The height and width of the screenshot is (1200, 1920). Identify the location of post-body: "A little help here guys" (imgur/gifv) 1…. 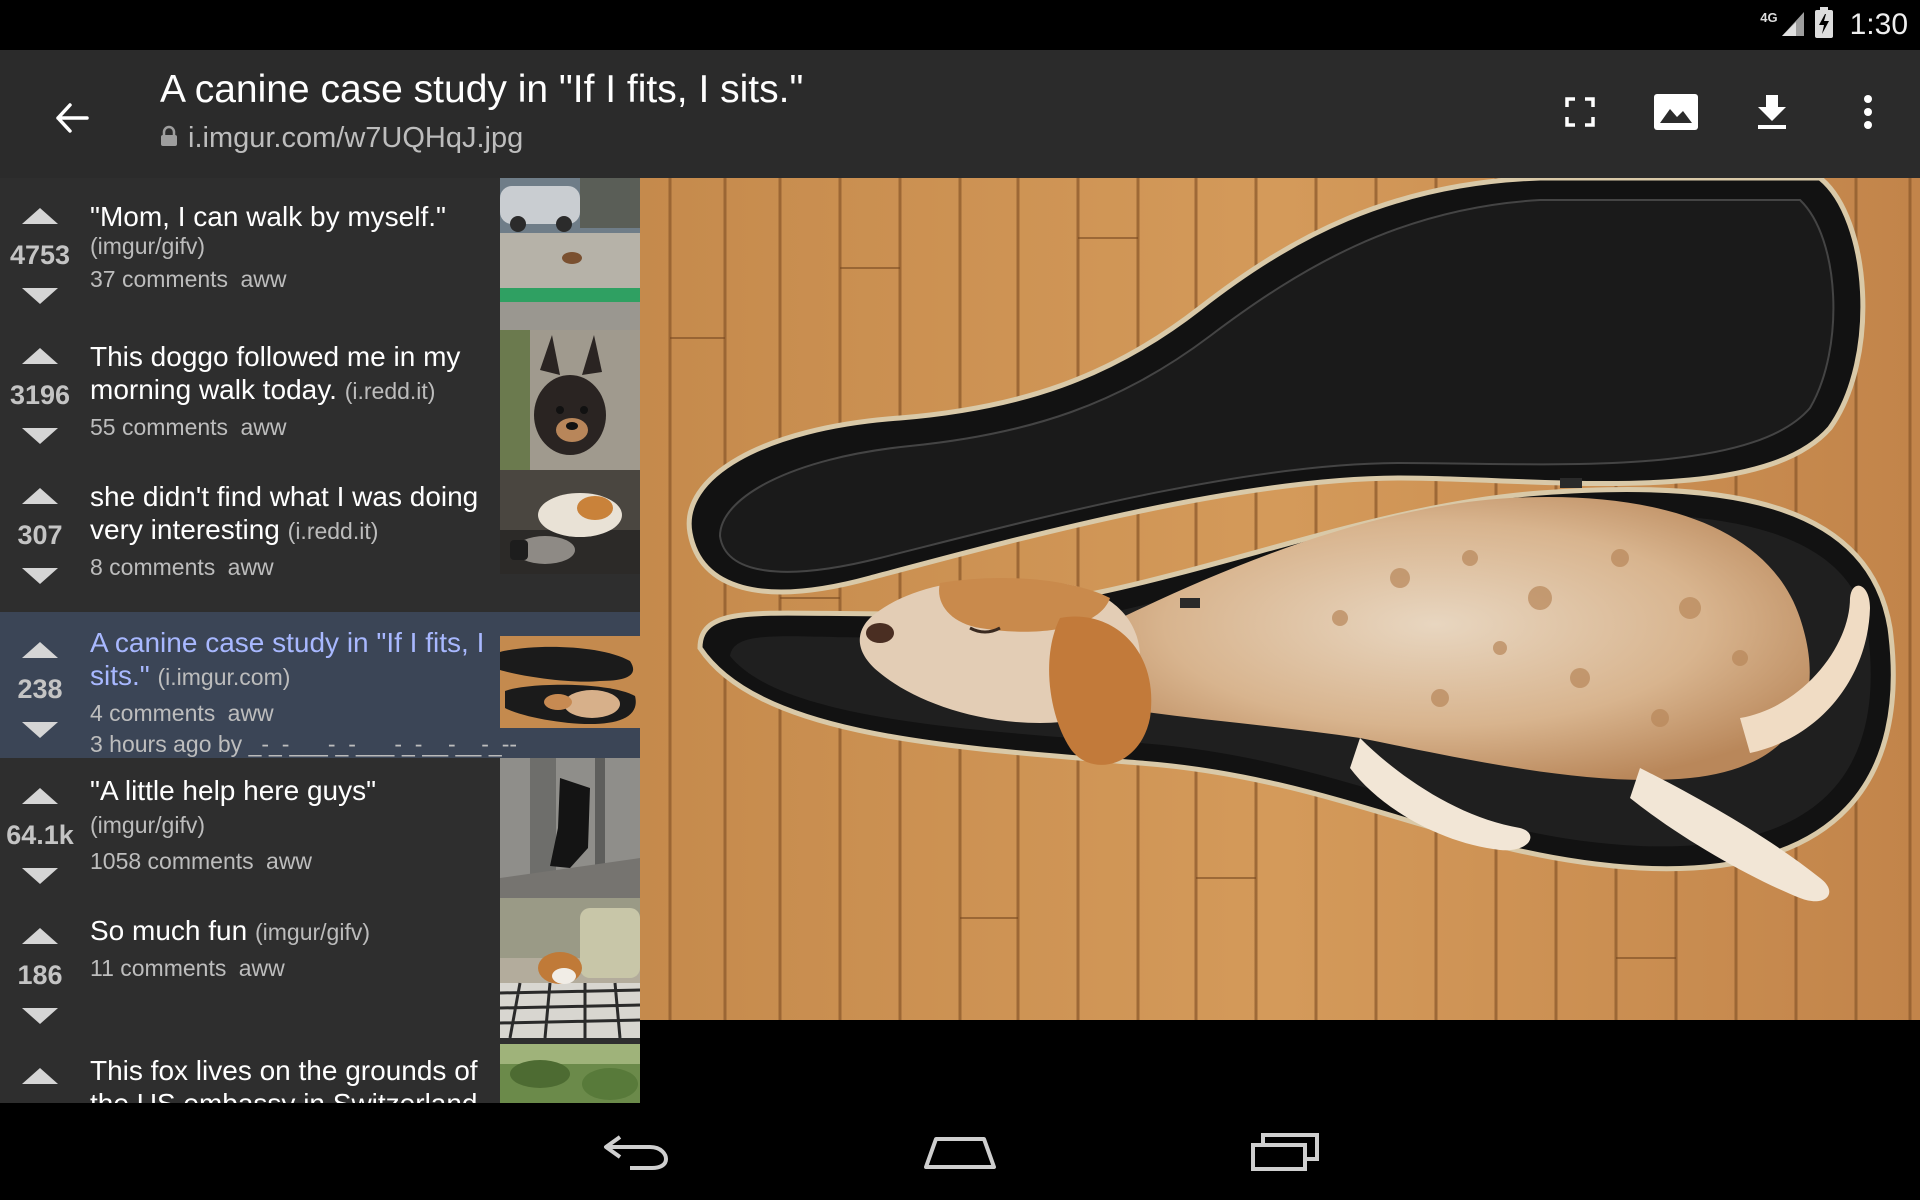
(290, 824).